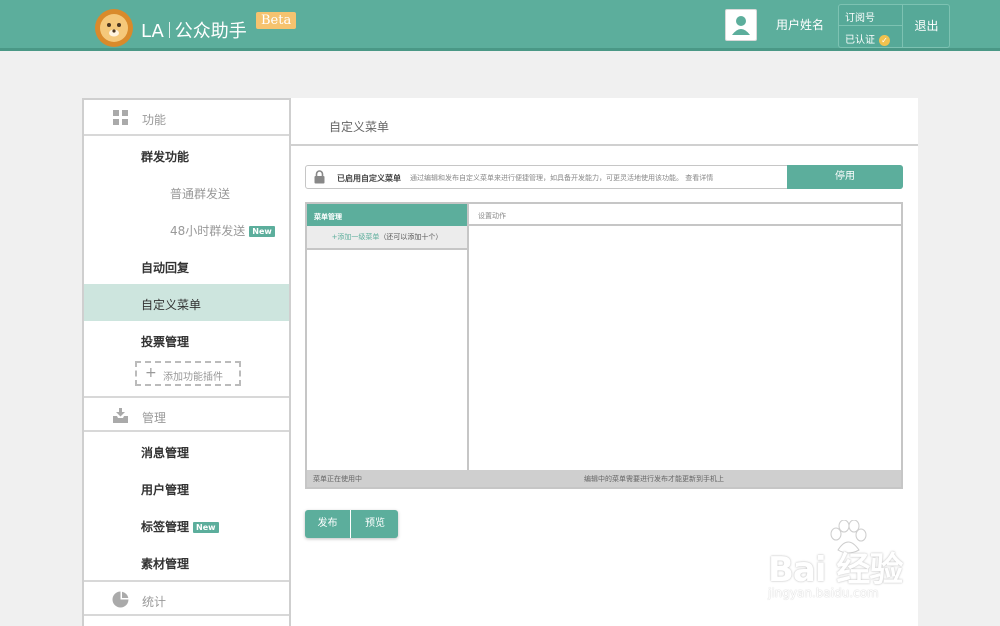 The width and height of the screenshot is (1000, 626). What do you see at coordinates (654, 479) in the screenshot?
I see `publish-hint: 编辑中的菜单需要进行发布才能更新到手机上` at bounding box center [654, 479].